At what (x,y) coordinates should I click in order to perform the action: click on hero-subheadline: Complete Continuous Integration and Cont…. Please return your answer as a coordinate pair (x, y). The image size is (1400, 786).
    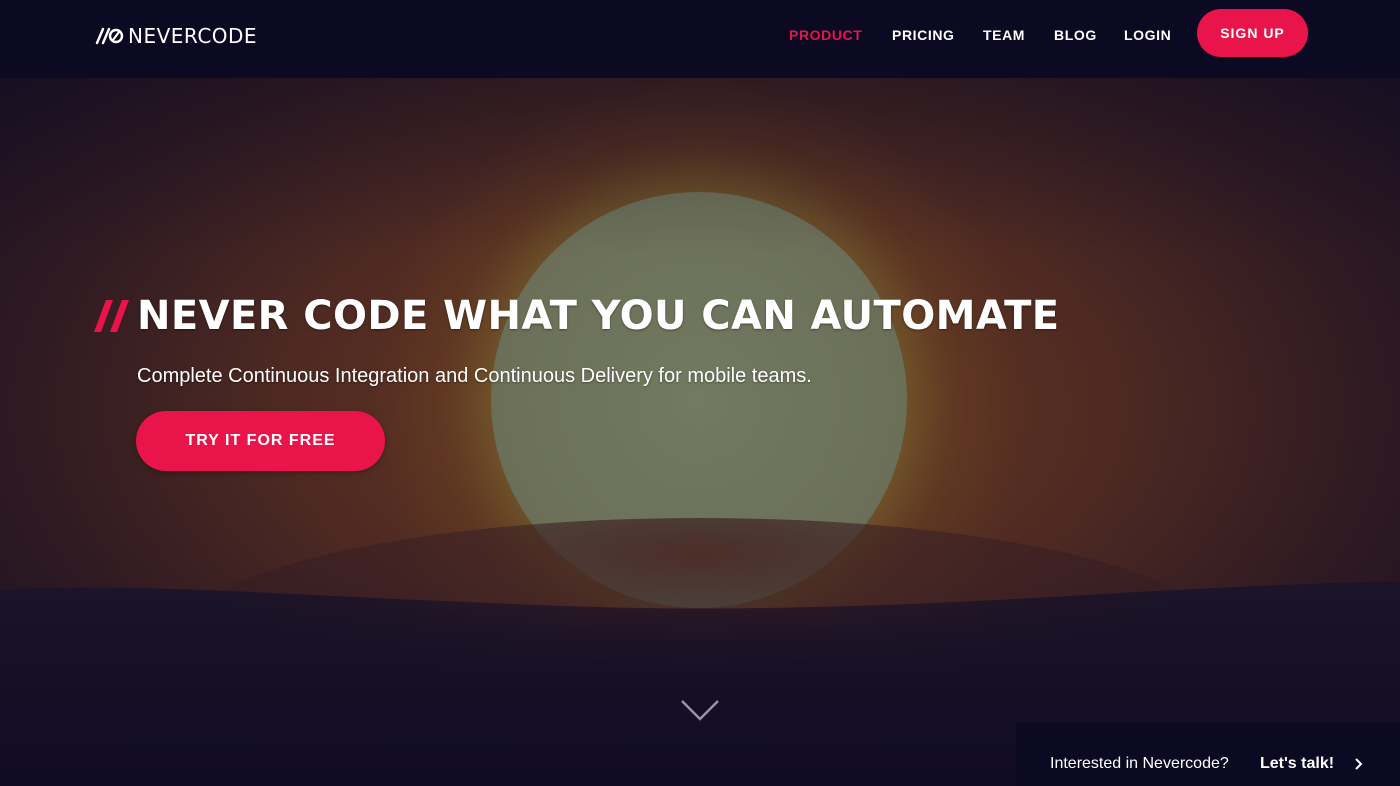
    Looking at the image, I should click on (474, 376).